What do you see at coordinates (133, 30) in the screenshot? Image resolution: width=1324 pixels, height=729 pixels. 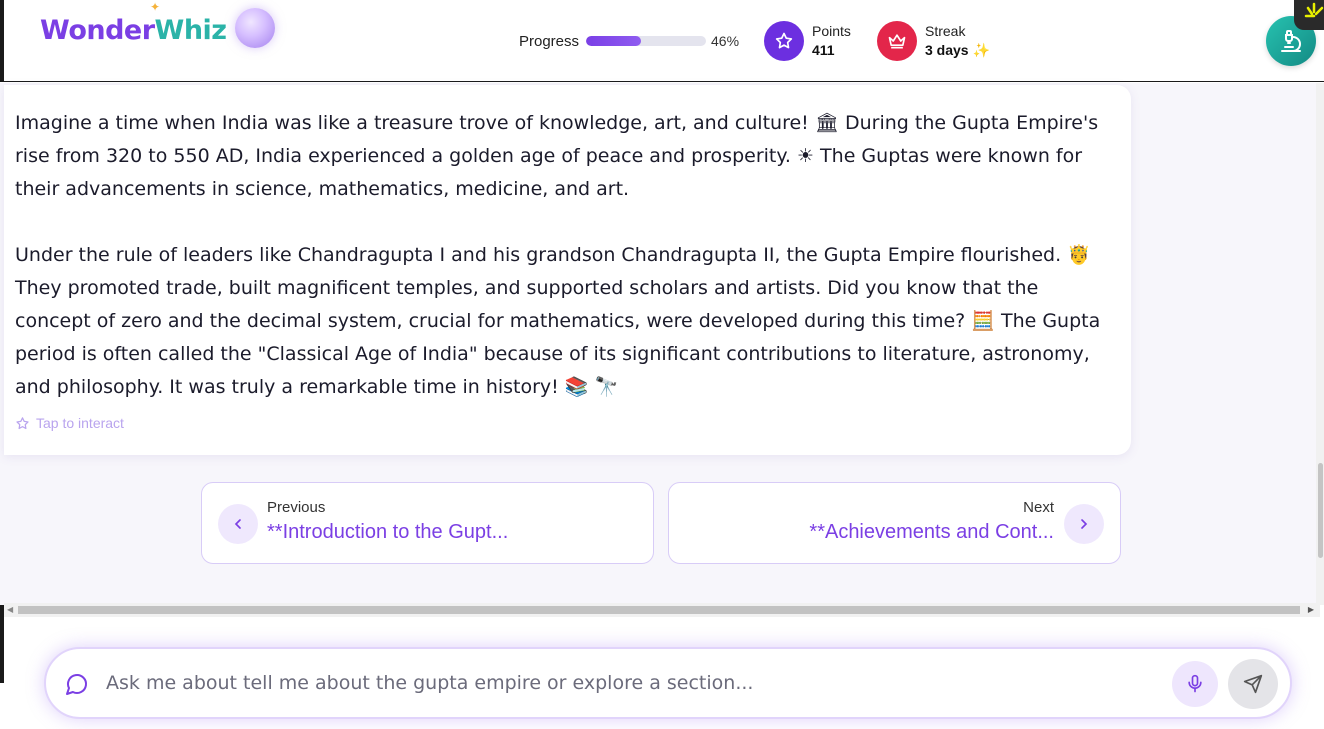 I see `logo-text: WonderWhiz` at bounding box center [133, 30].